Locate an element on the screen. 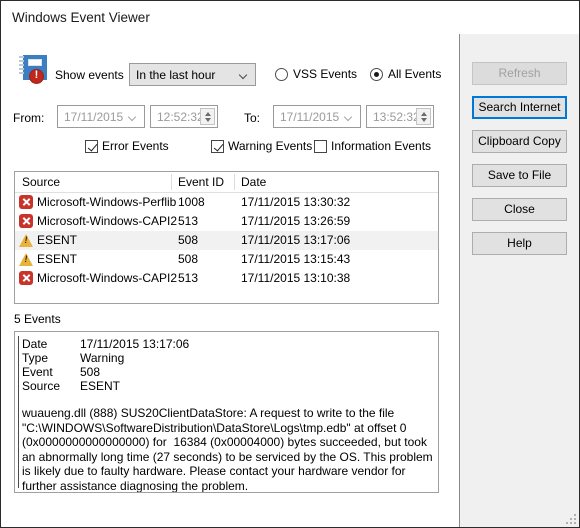 The width and height of the screenshot is (580, 528). row-date: 17/11/2015 13:17:06 is located at coordinates (296, 240).